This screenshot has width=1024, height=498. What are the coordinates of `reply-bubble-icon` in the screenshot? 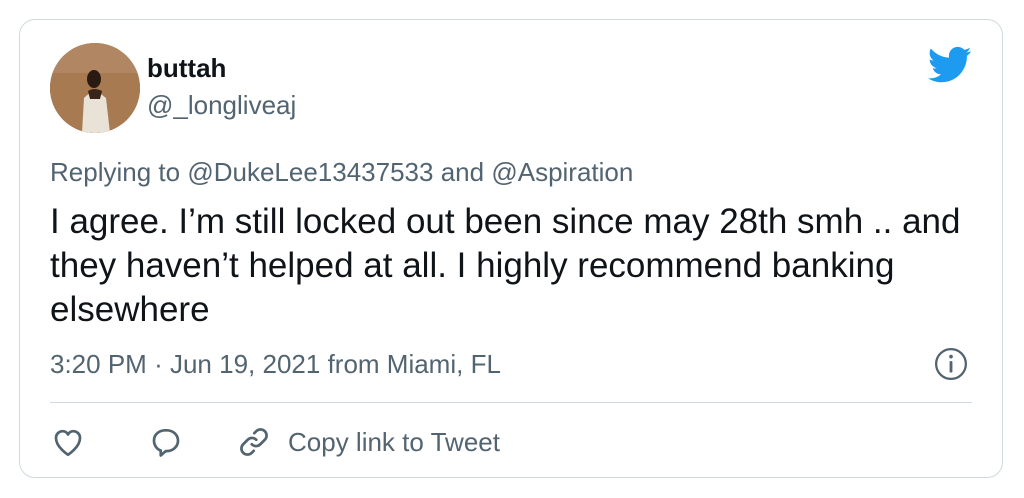 It's located at (166, 442).